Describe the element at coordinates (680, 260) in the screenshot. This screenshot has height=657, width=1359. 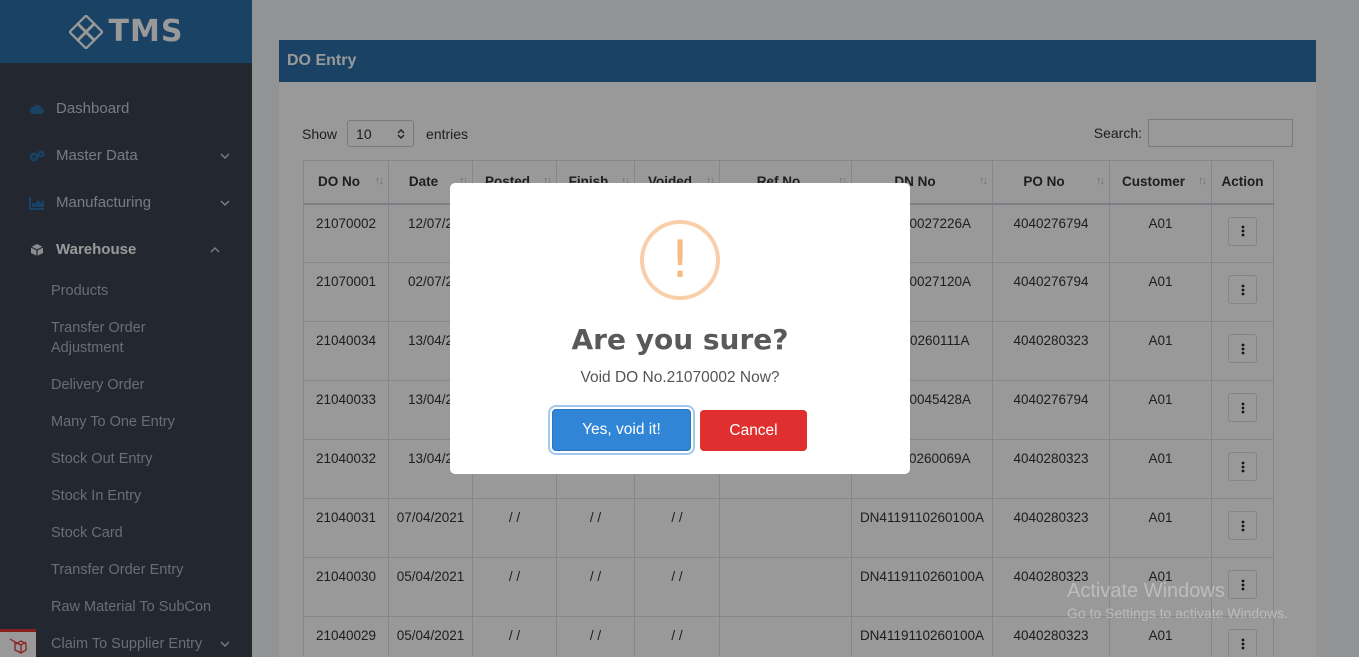
I see `warning-icon: !` at that location.